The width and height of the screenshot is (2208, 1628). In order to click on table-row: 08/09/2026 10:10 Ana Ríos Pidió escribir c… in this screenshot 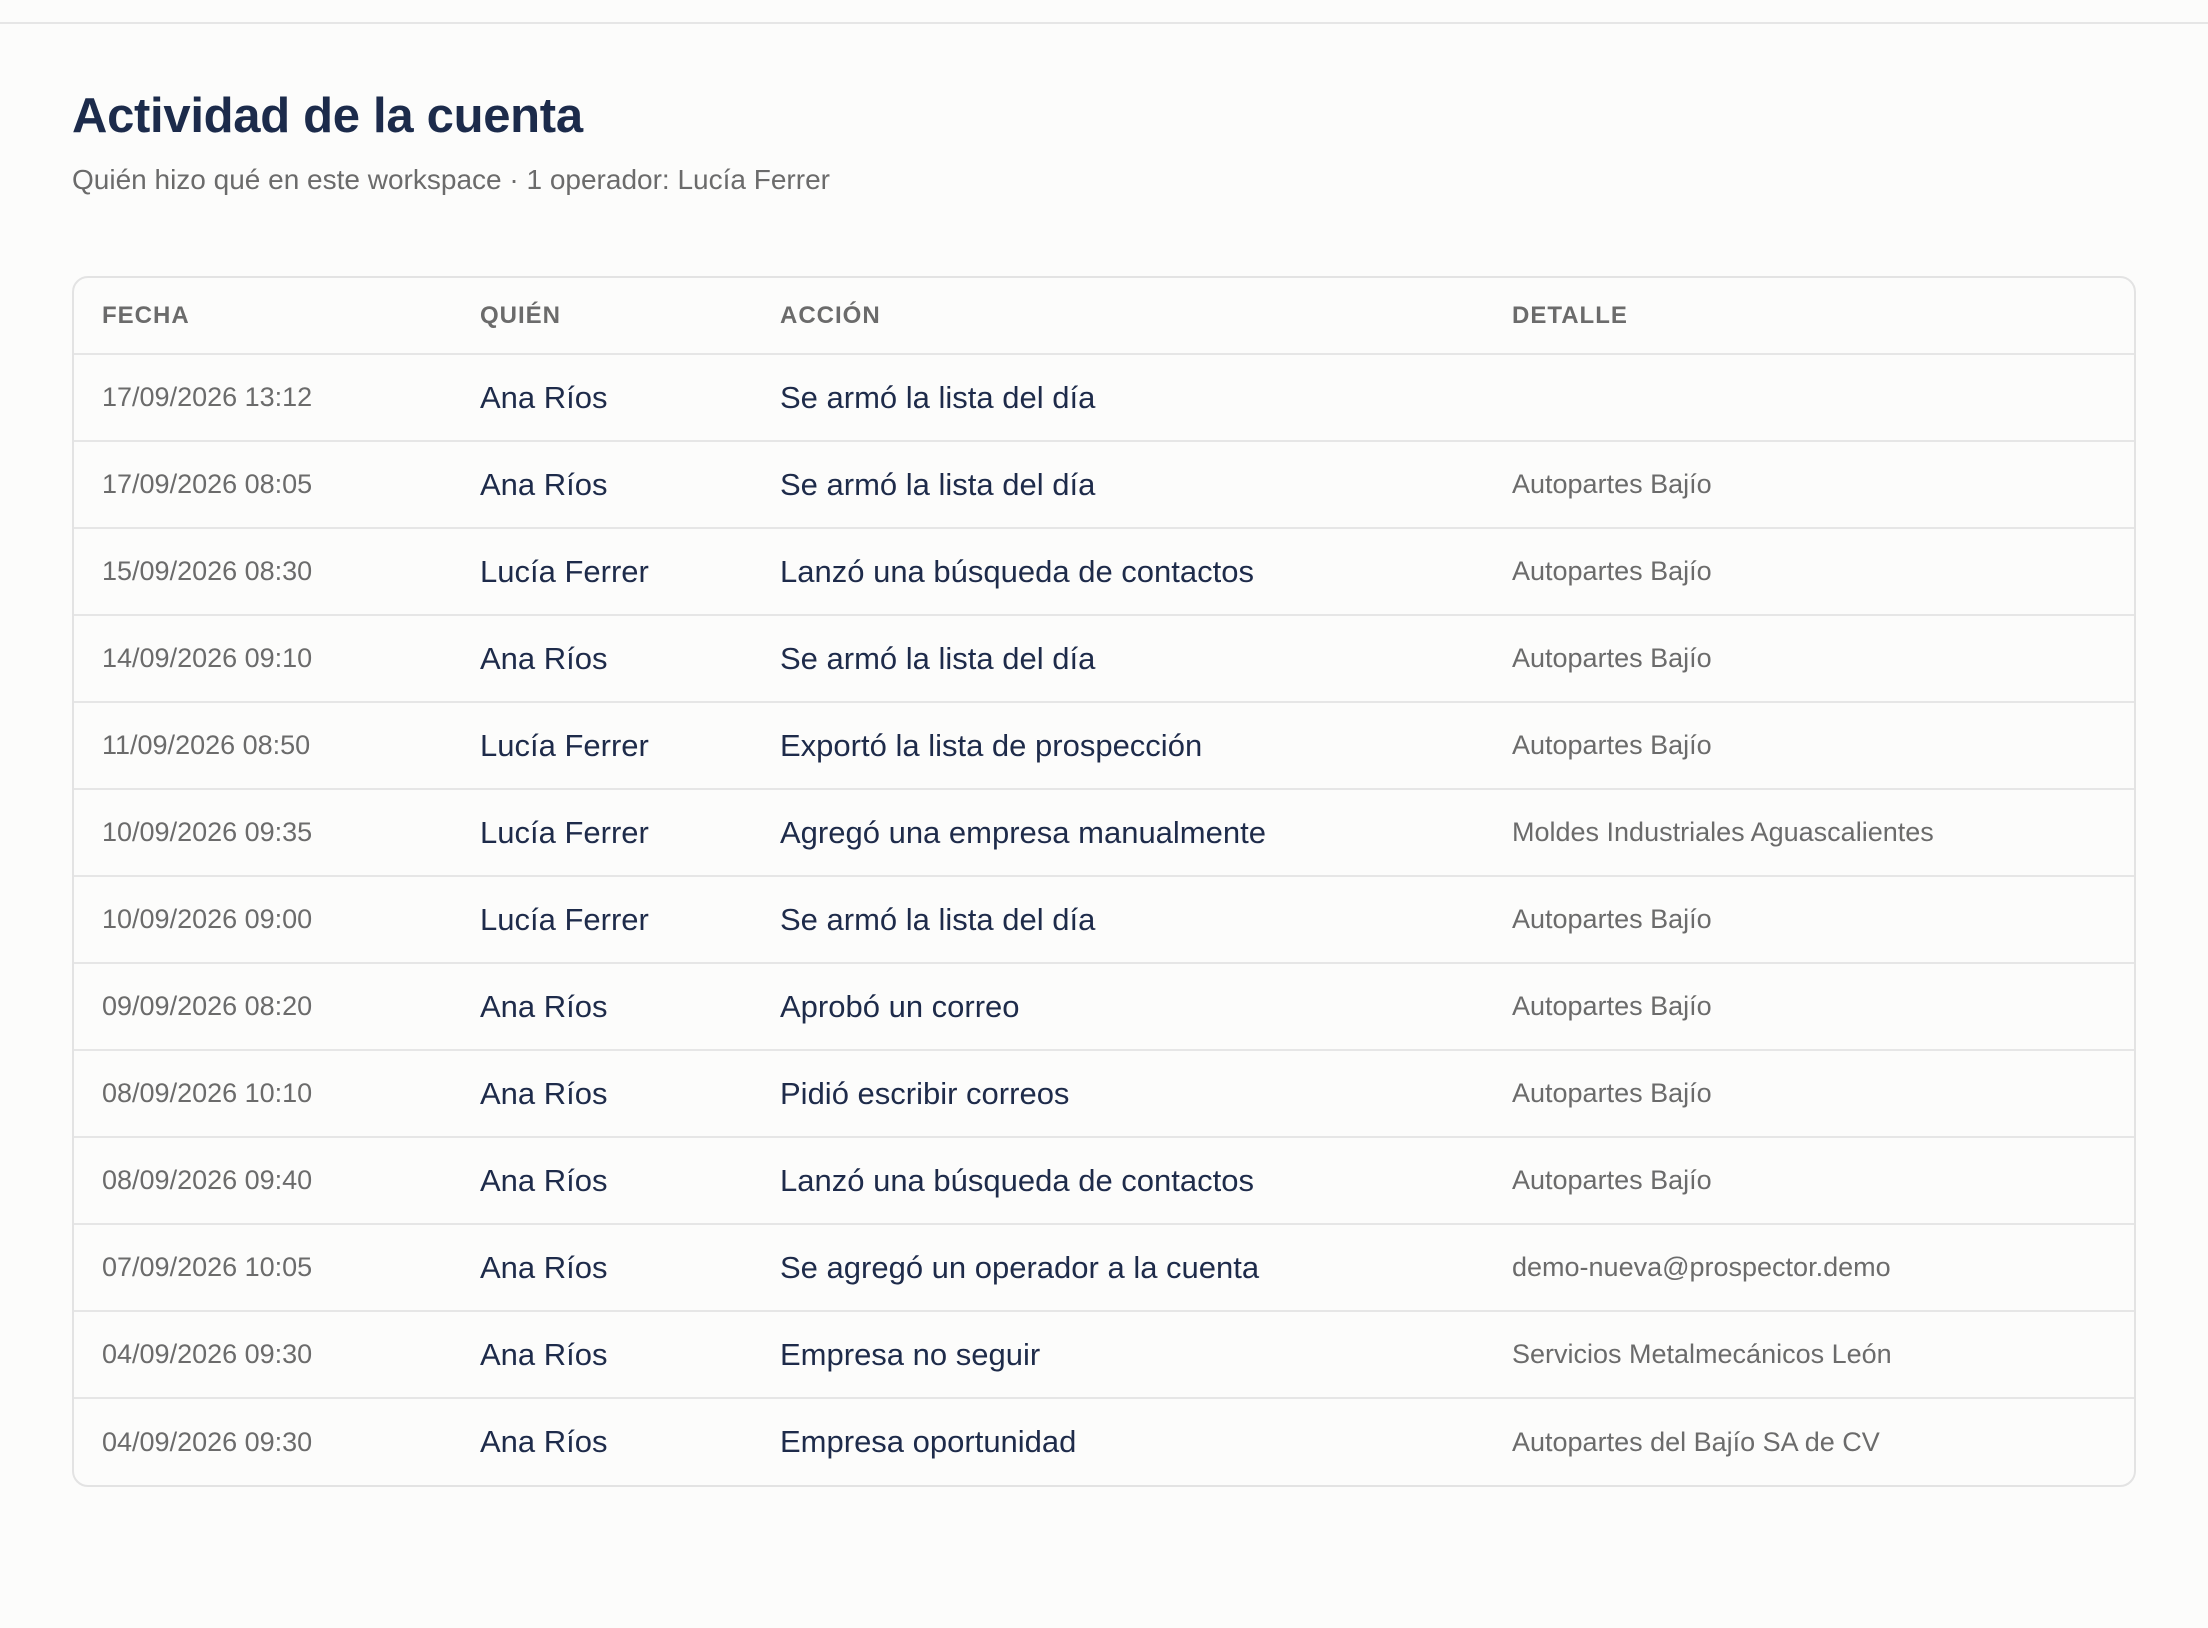, I will do `click(1104, 1094)`.